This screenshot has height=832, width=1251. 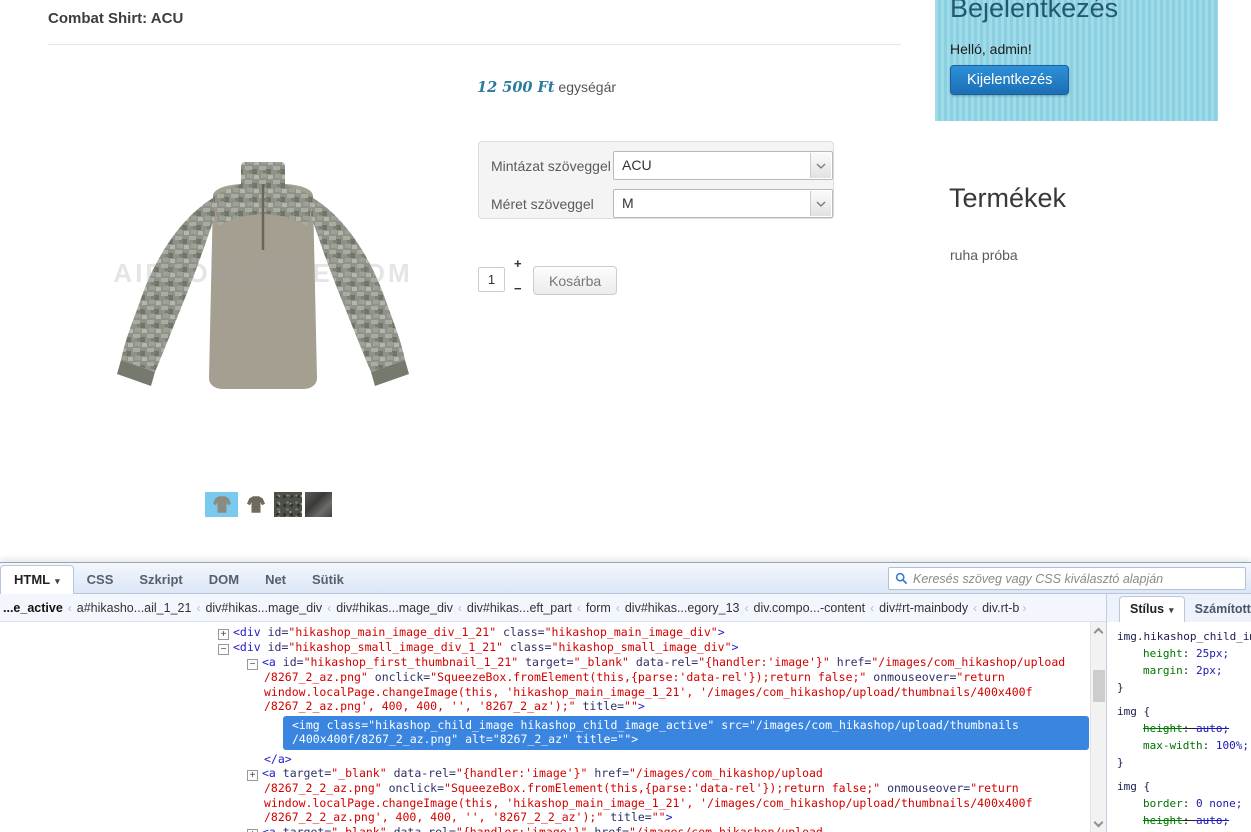 I want to click on breadcrumb-item: div#rt-mainbody, so click(x=923, y=608).